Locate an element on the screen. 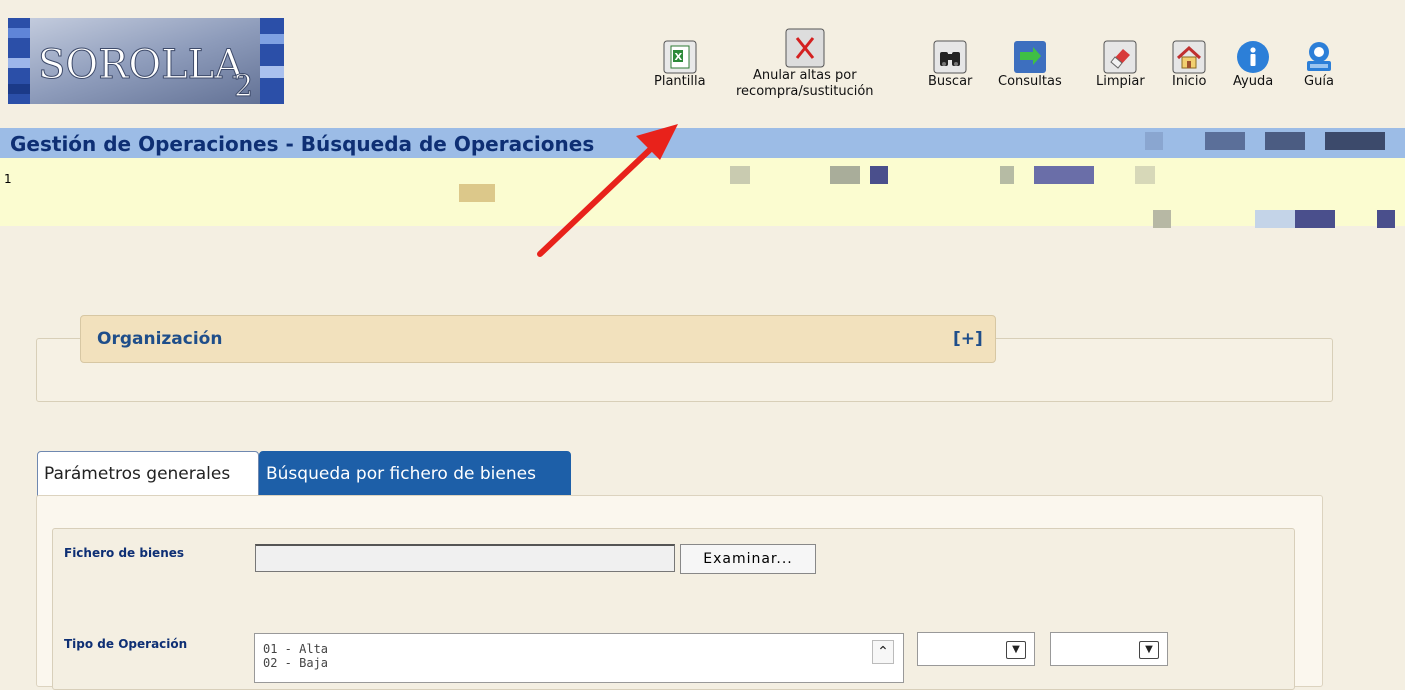  anular-altas-button: Anular altas por recompra/sustitución is located at coordinates (805, 64).